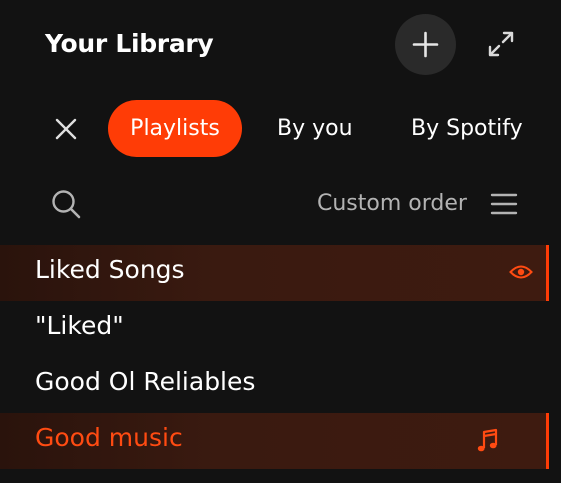 This screenshot has height=483, width=561. I want to click on list-item-title: Liked Songs, so click(110, 269).